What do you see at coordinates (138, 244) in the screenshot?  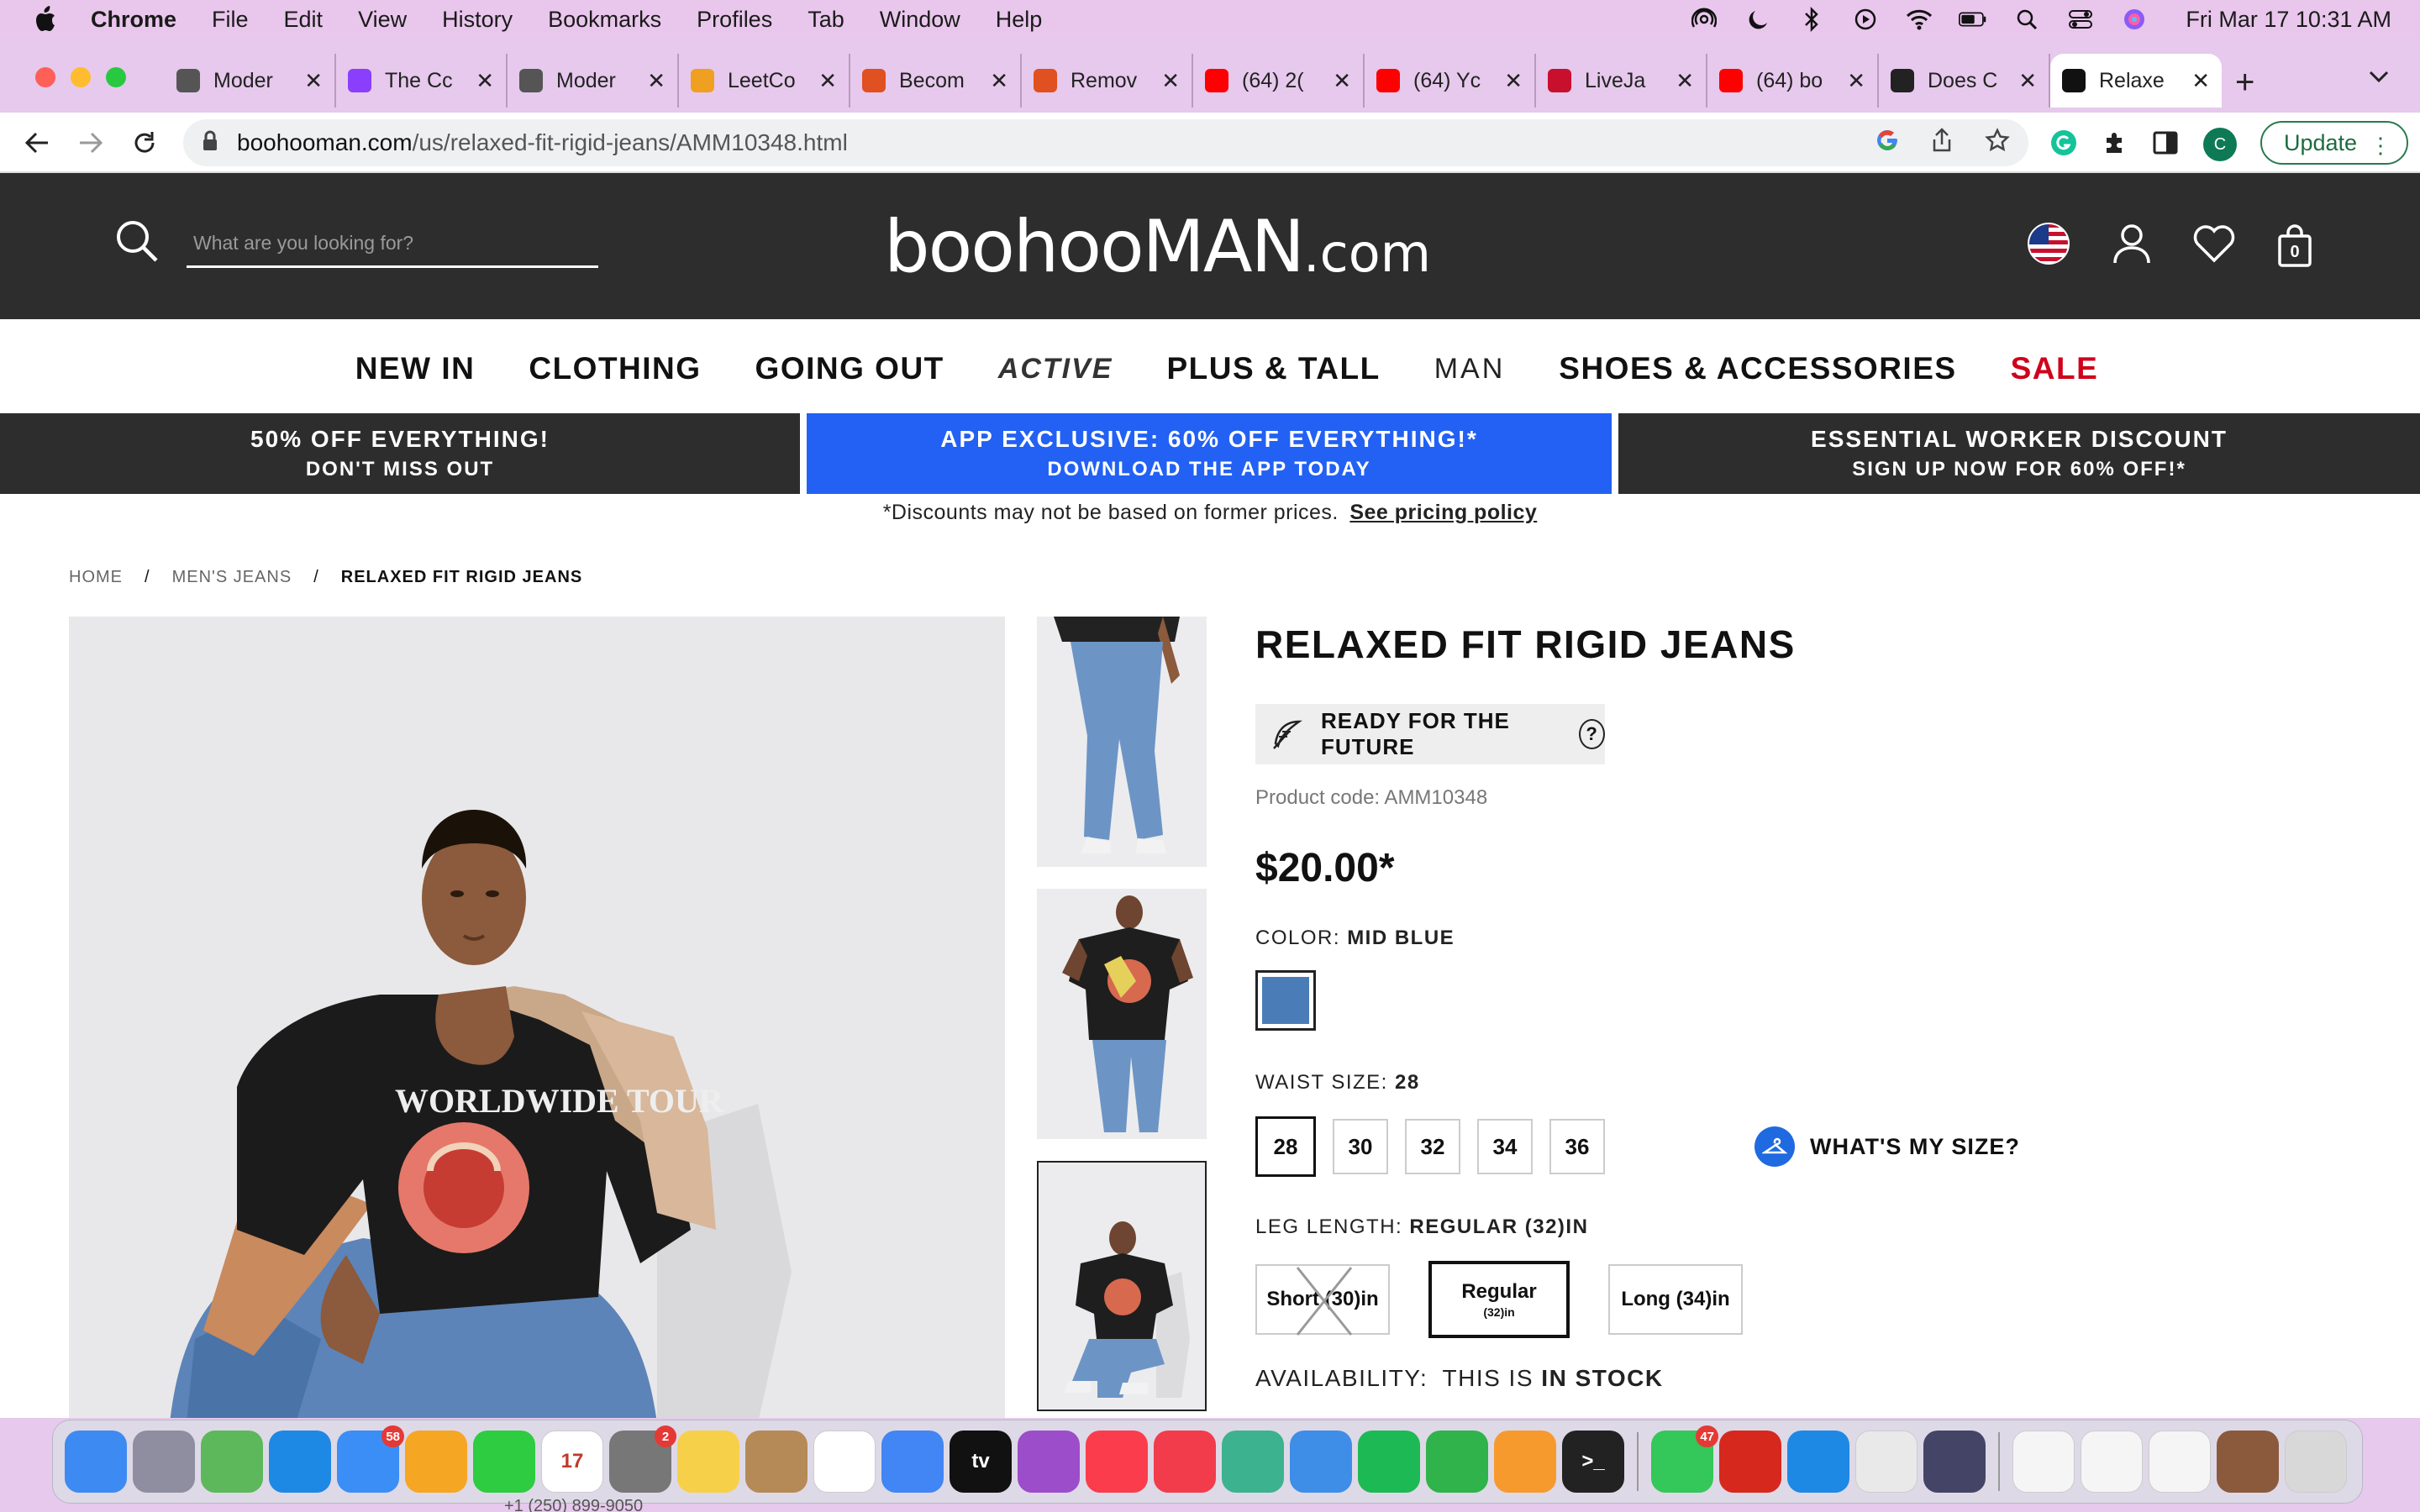 I see `search-icon` at bounding box center [138, 244].